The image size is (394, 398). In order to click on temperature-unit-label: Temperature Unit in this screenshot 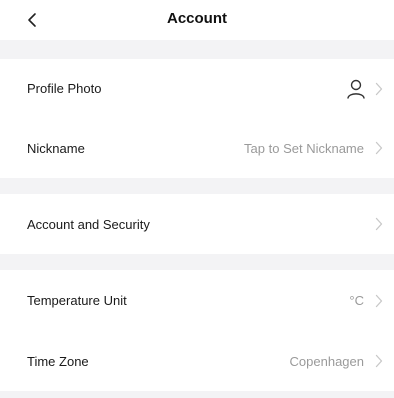, I will do `click(77, 300)`.